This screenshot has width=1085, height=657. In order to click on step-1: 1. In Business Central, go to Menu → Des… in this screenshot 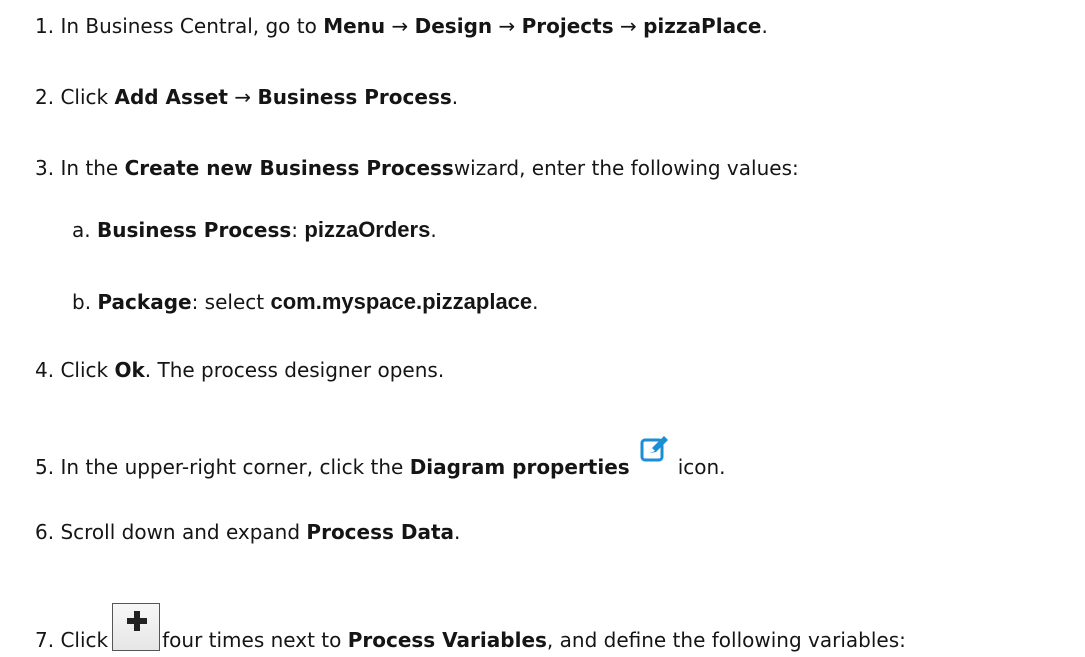, I will do `click(401, 26)`.